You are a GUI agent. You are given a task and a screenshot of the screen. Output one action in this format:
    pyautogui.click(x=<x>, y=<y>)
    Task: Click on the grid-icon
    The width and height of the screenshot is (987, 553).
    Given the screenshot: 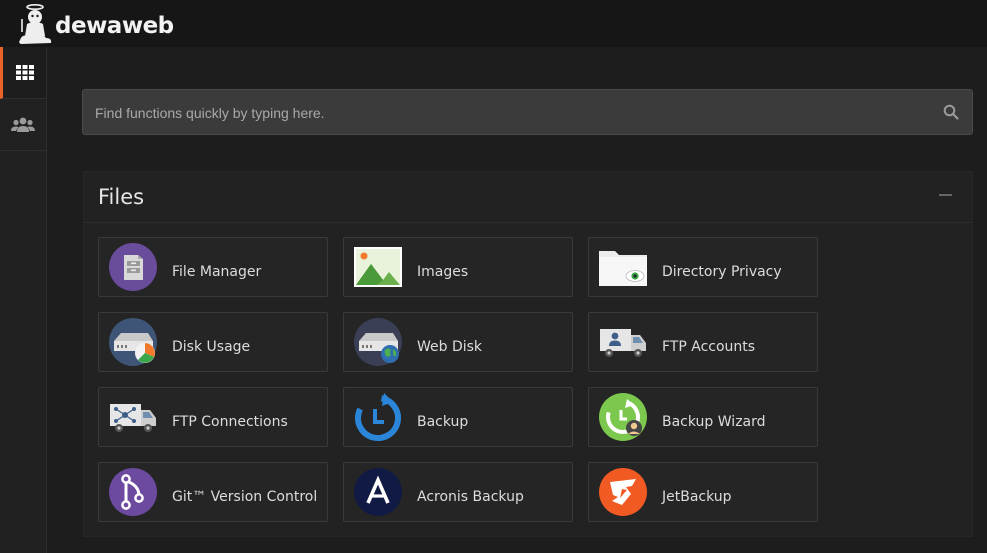 What is the action you would take?
    pyautogui.click(x=24, y=72)
    